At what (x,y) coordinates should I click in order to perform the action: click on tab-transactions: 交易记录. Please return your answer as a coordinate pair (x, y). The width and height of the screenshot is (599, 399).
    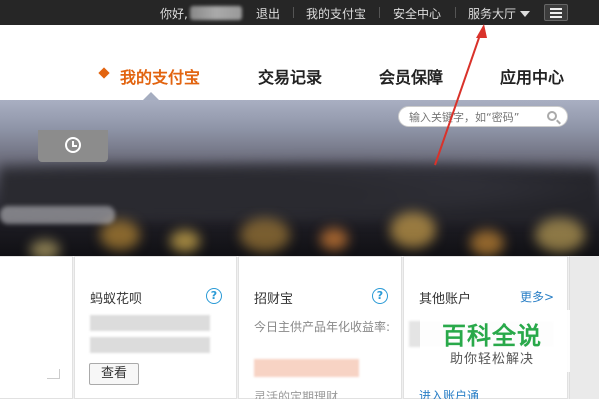
    Looking at the image, I should click on (290, 76).